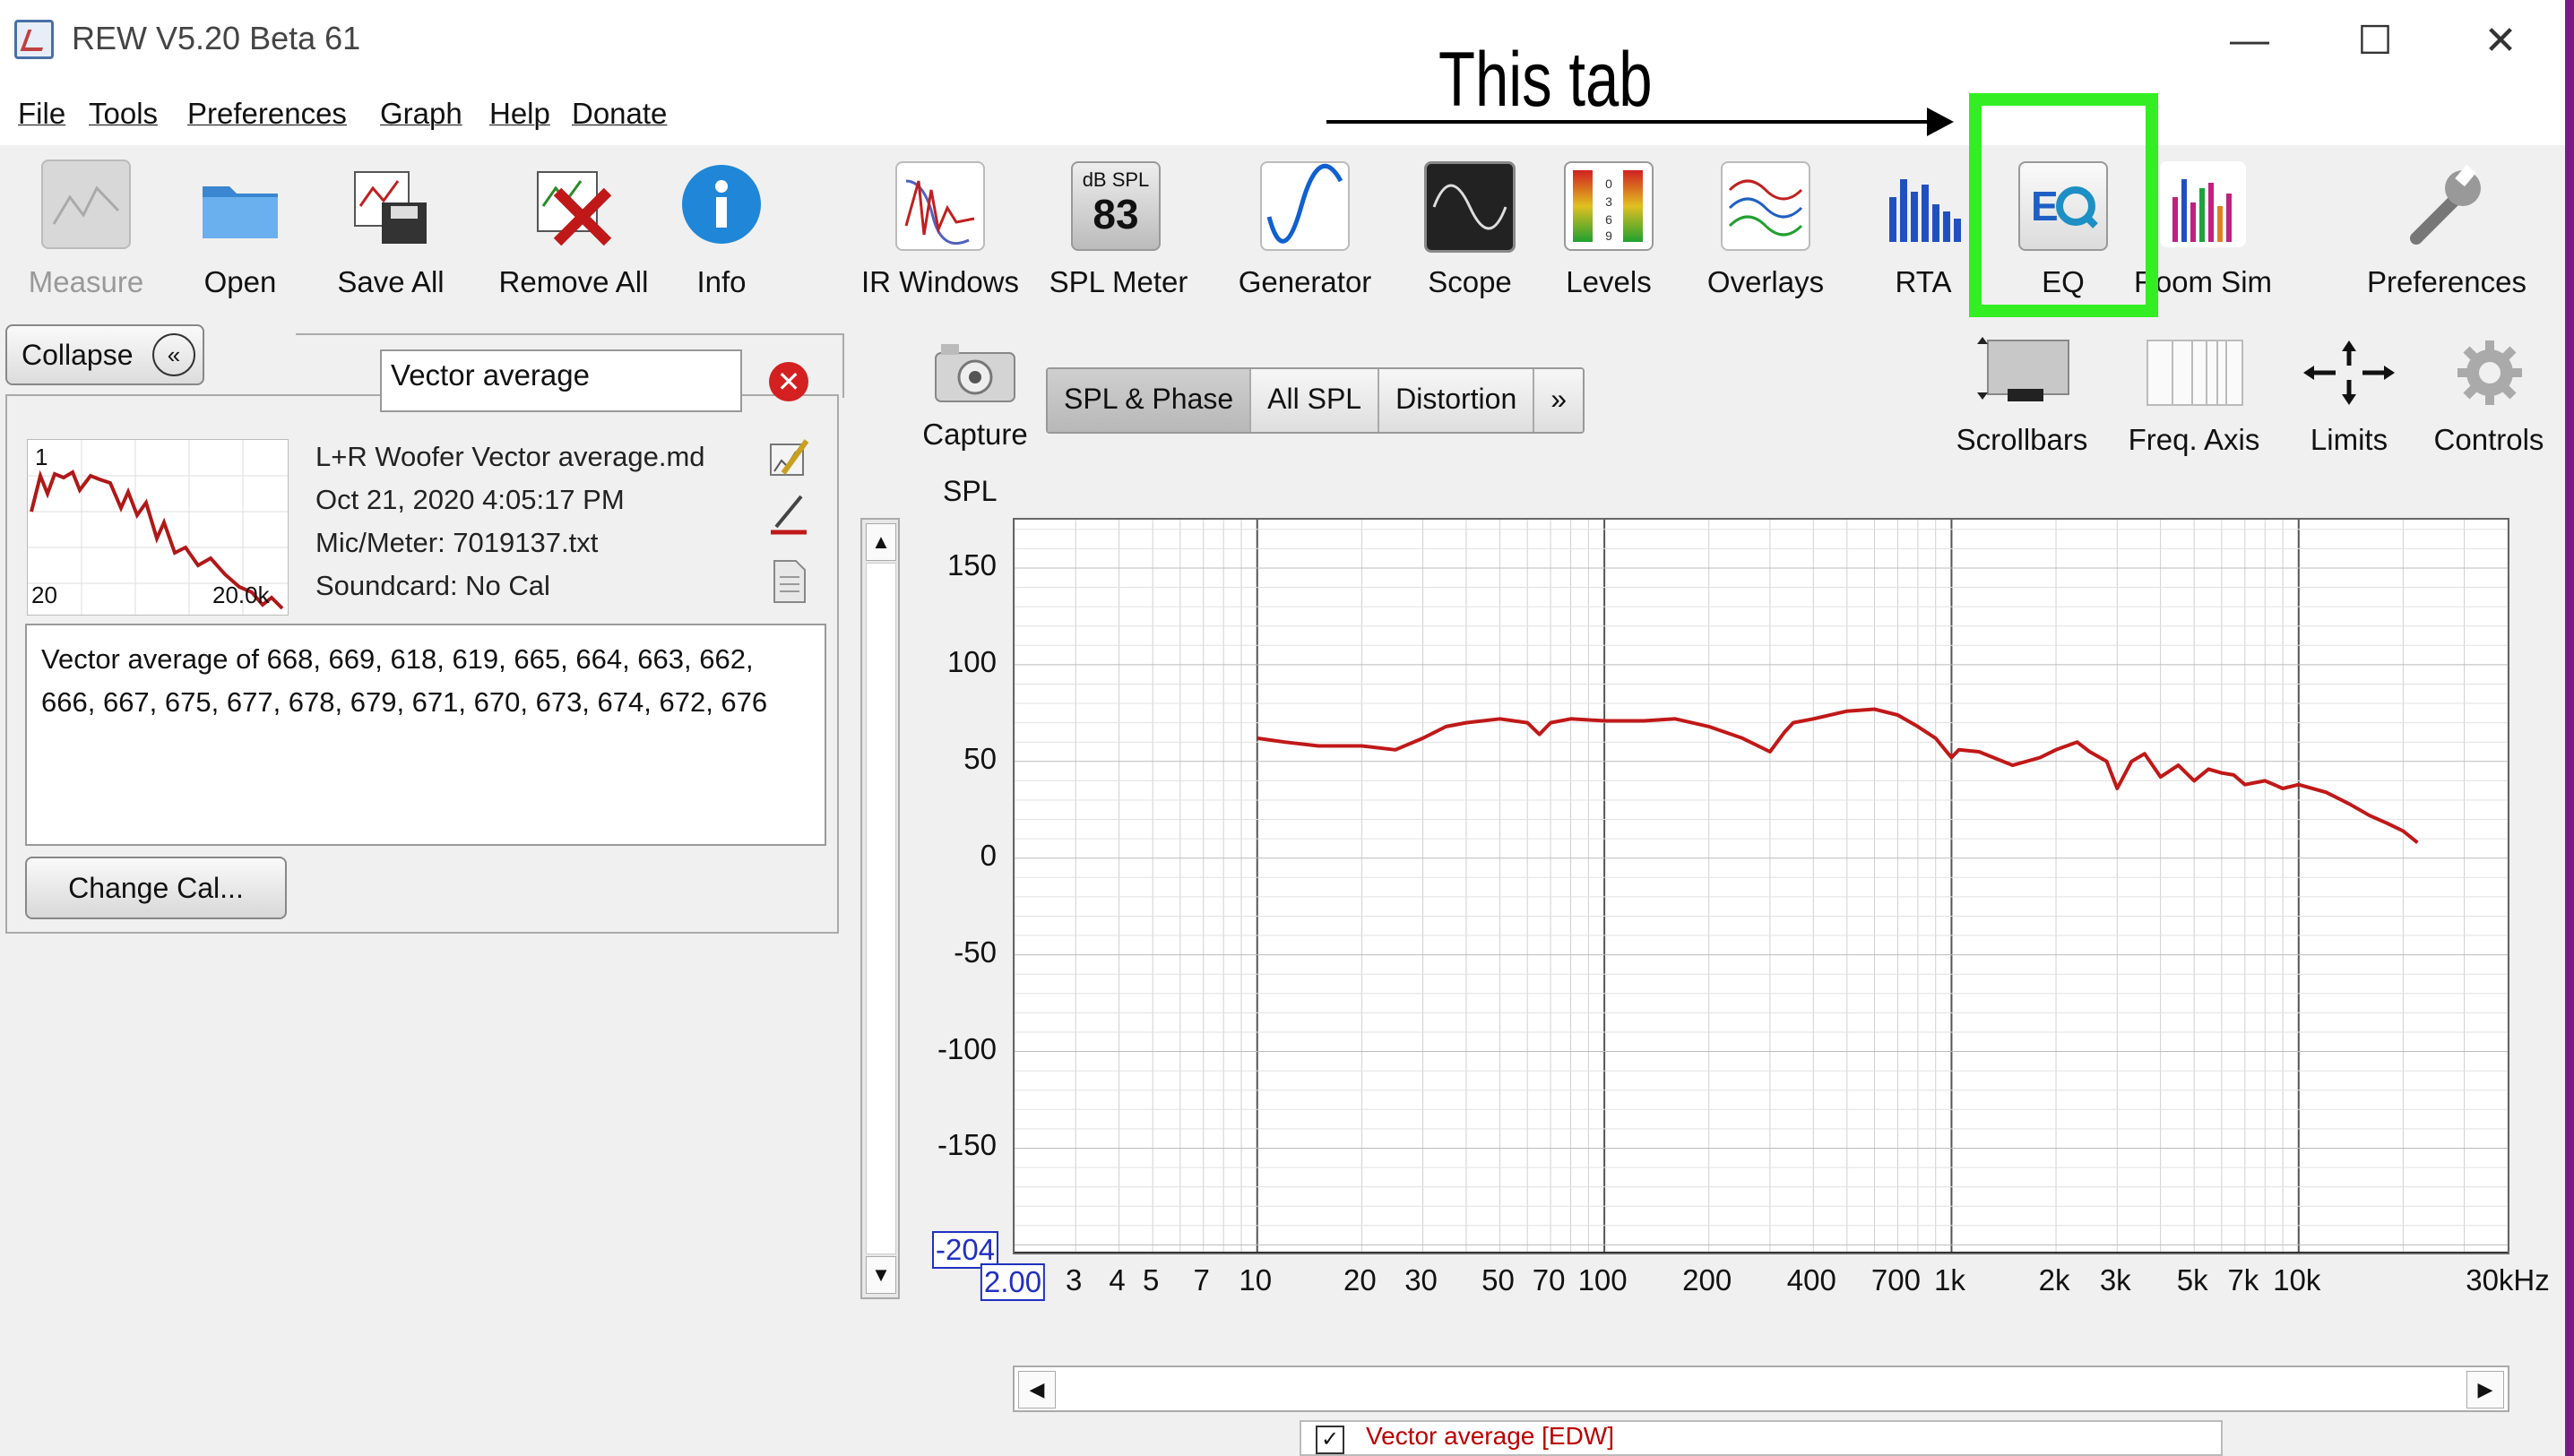  What do you see at coordinates (1761, 1438) in the screenshot?
I see `legend-strip: ✓ Vector average [EDW]` at bounding box center [1761, 1438].